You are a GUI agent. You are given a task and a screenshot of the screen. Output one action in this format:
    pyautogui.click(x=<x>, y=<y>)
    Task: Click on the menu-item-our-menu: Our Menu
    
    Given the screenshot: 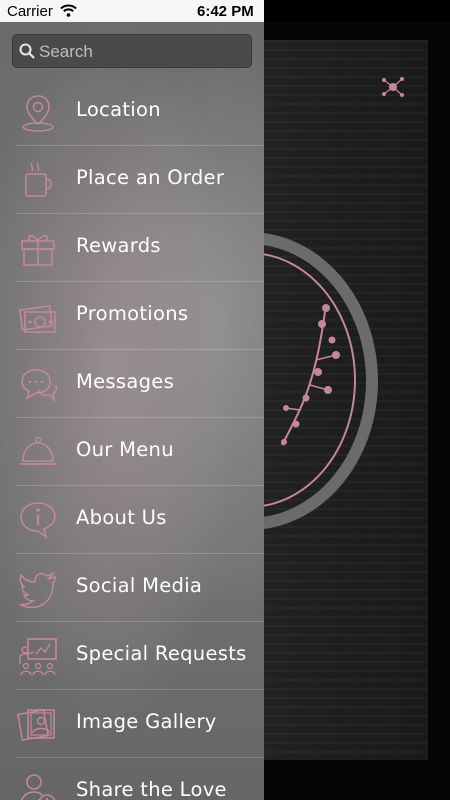 What is the action you would take?
    pyautogui.click(x=140, y=452)
    